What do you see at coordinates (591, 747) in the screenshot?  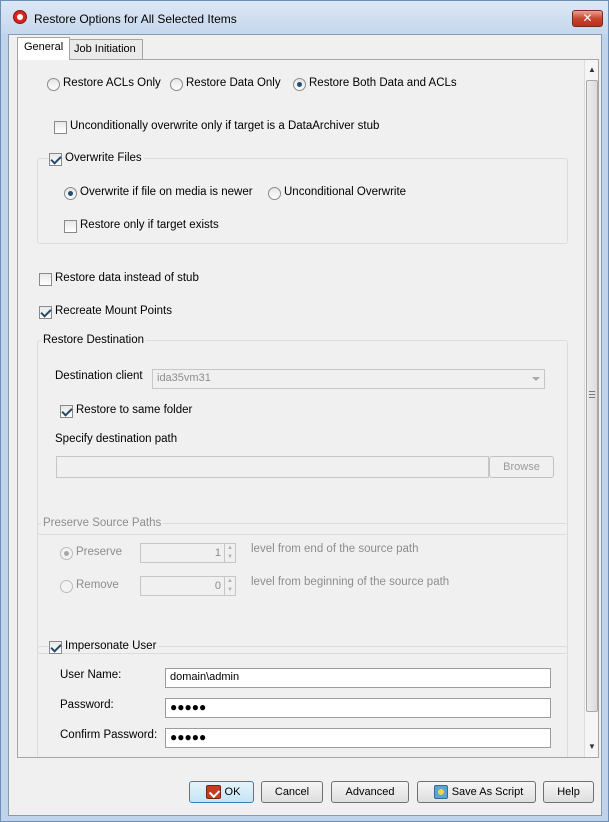 I see `scroll-down-icon: ▼` at bounding box center [591, 747].